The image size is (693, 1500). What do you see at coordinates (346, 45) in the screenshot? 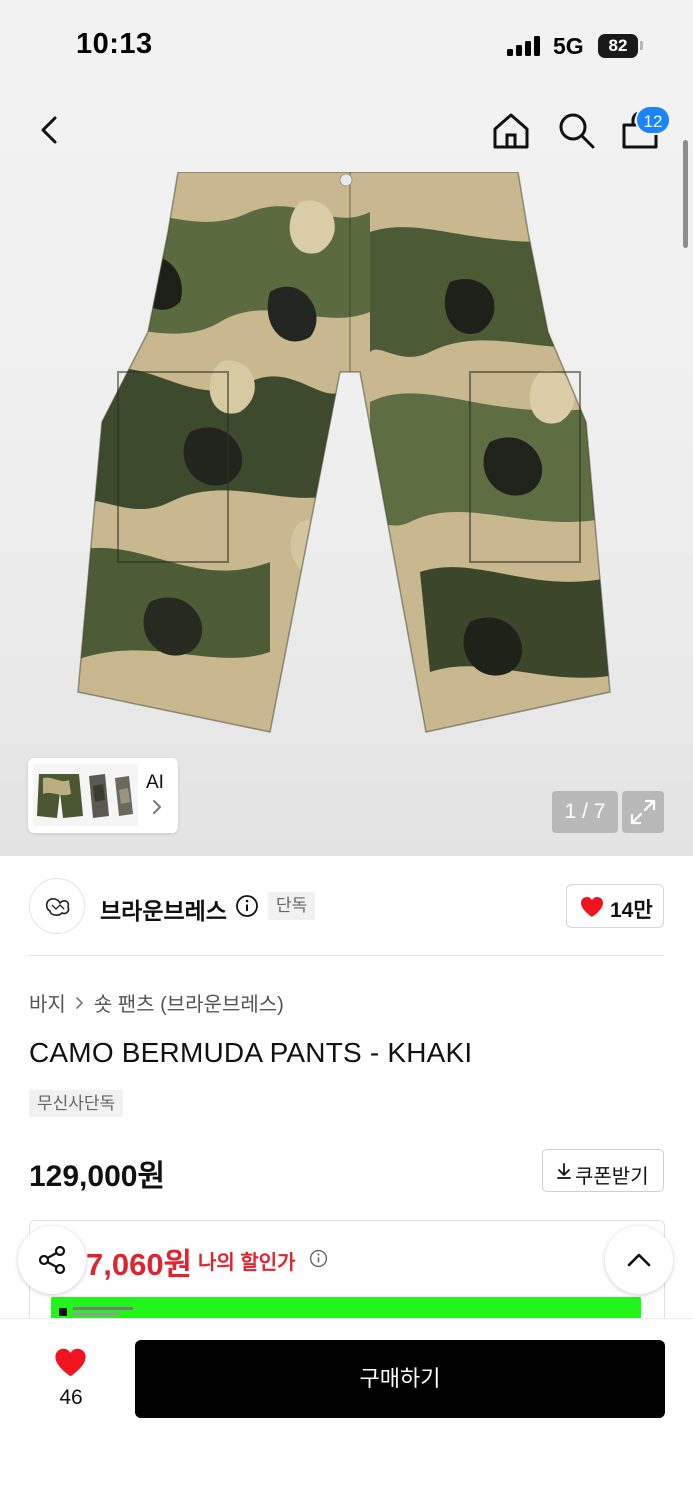
I see `status-bar: 10:13 5G 82` at bounding box center [346, 45].